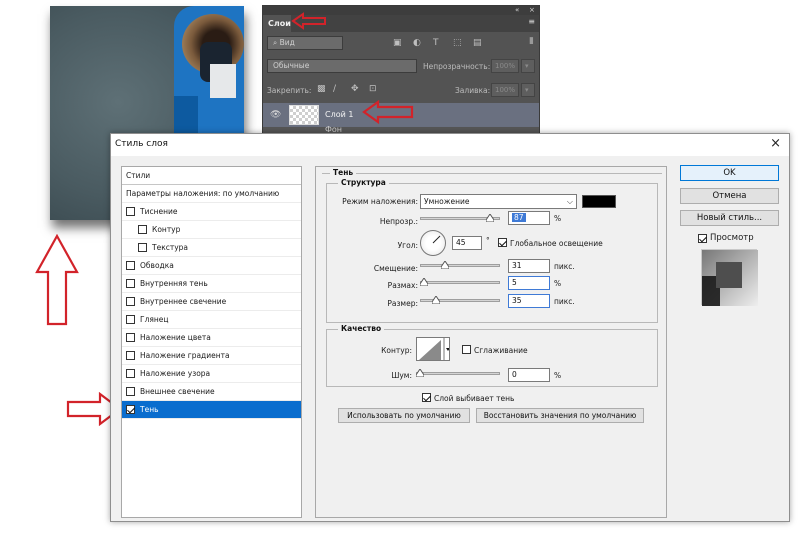  What do you see at coordinates (466, 349) in the screenshot?
I see `antialias-checkbox` at bounding box center [466, 349].